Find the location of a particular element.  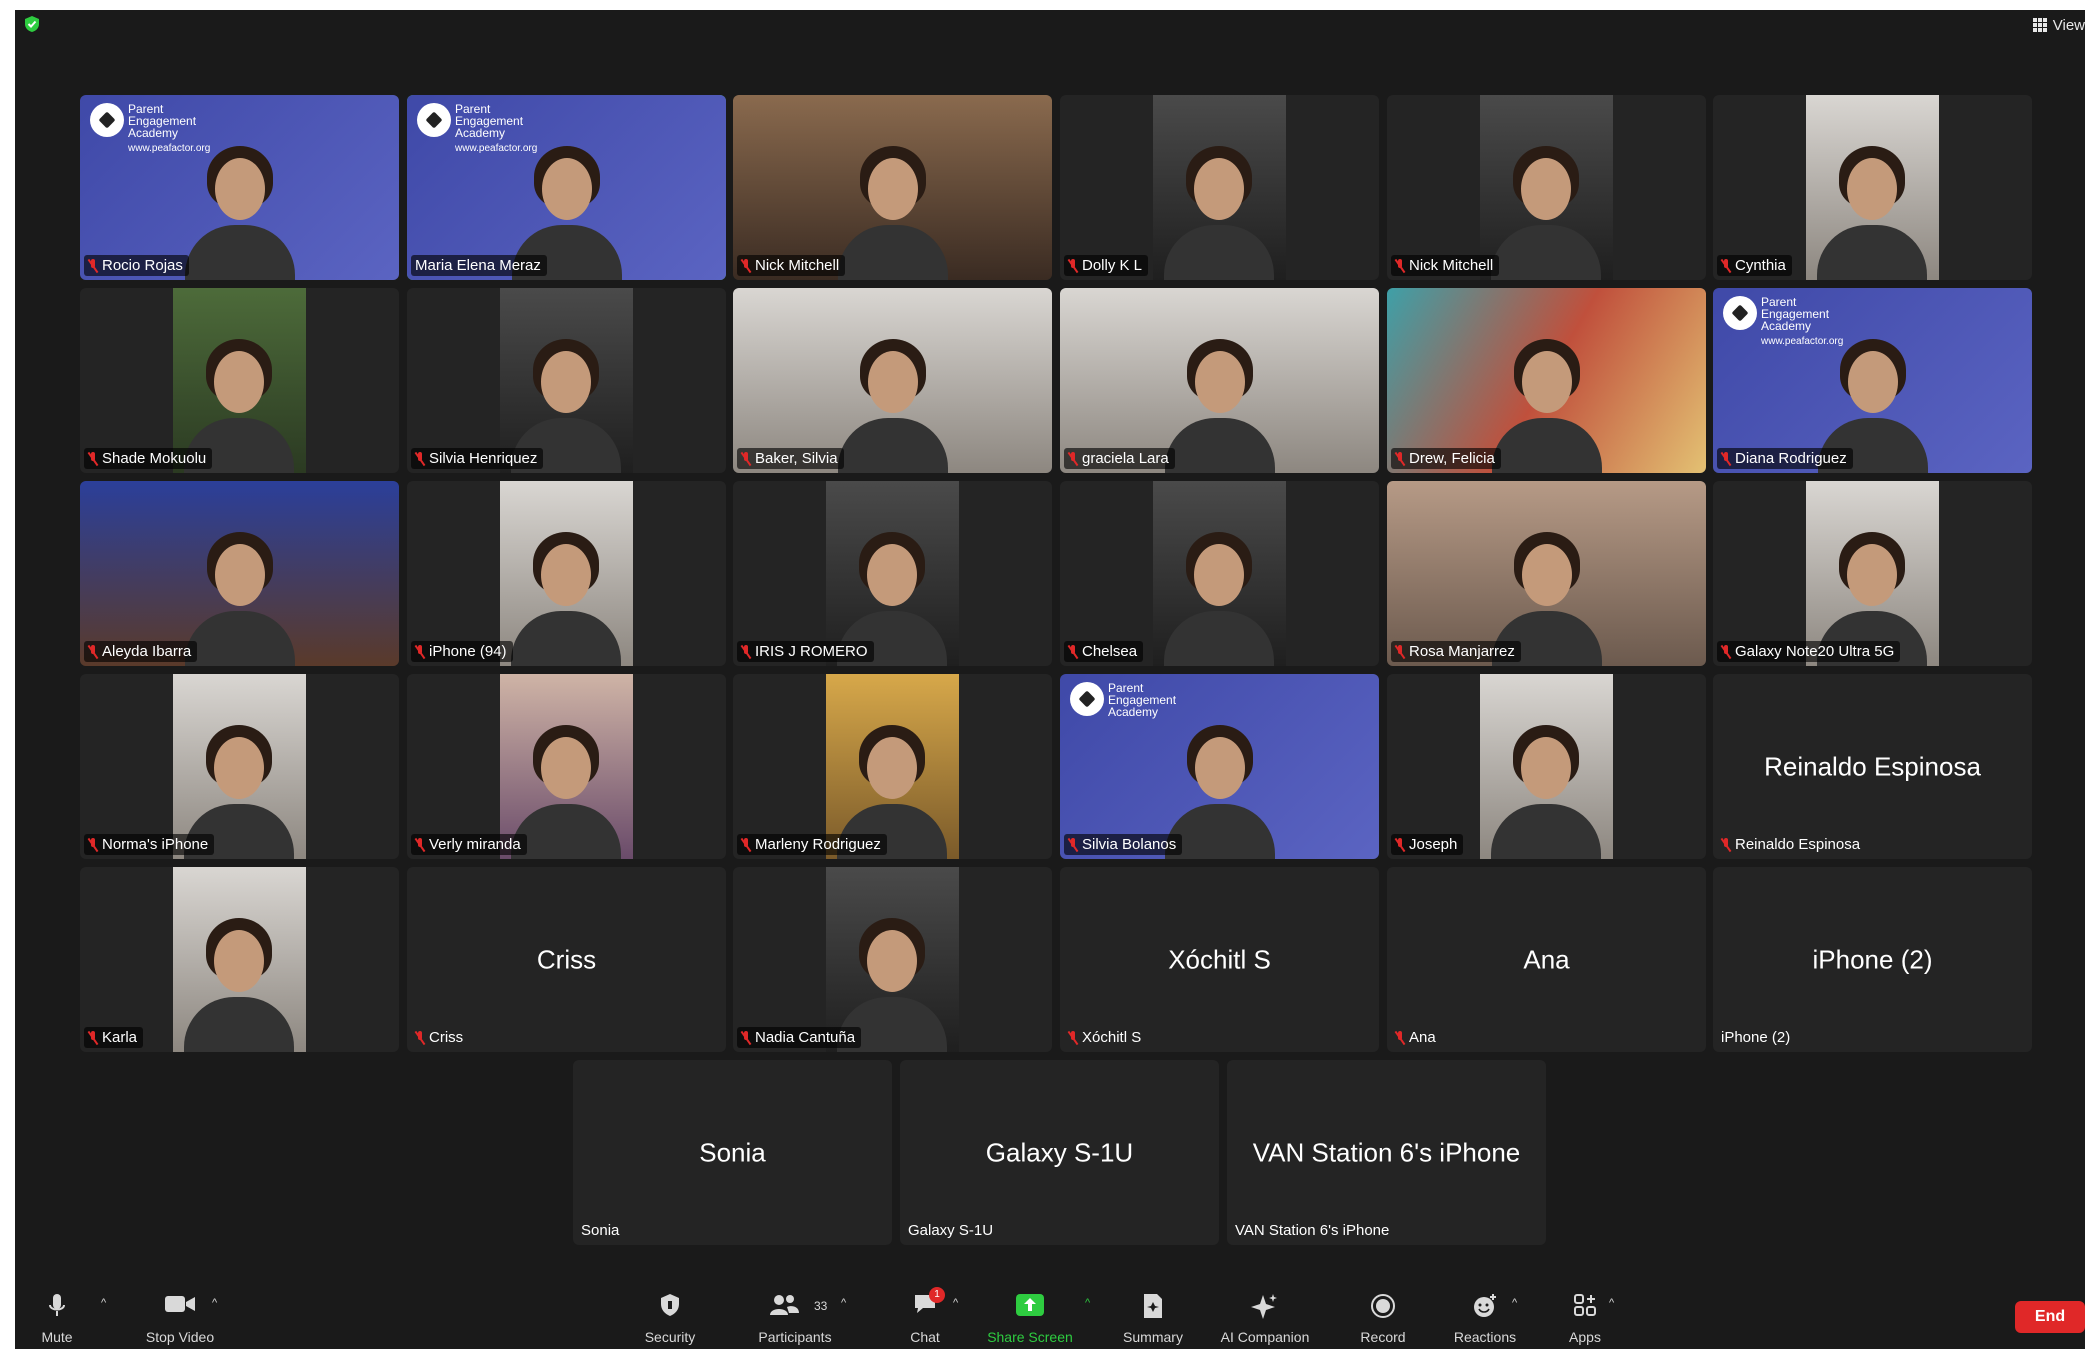

chat-bubble-icon: 1 is located at coordinates (929, 1301).